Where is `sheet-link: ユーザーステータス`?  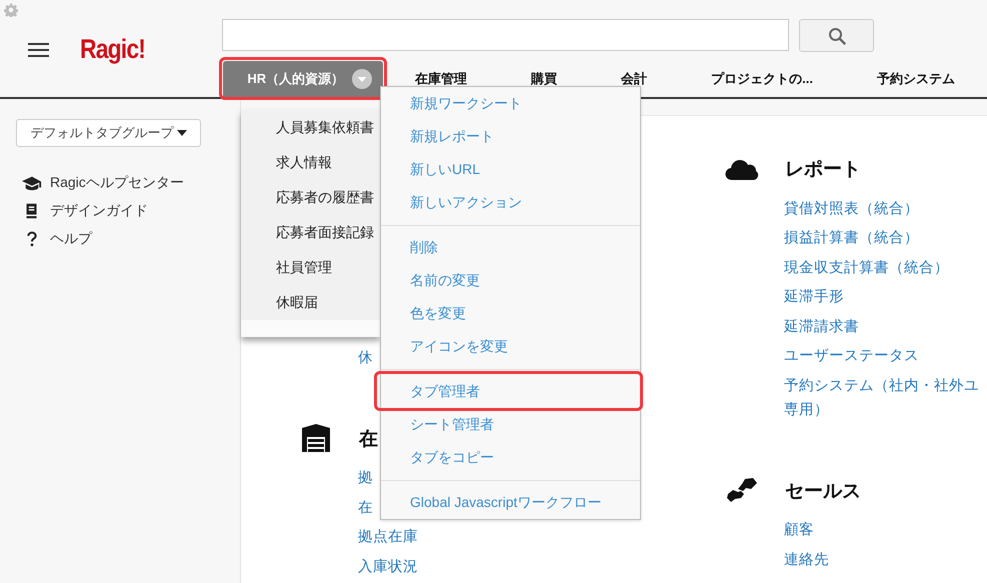
sheet-link: ユーザーステータス is located at coordinates (882, 356).